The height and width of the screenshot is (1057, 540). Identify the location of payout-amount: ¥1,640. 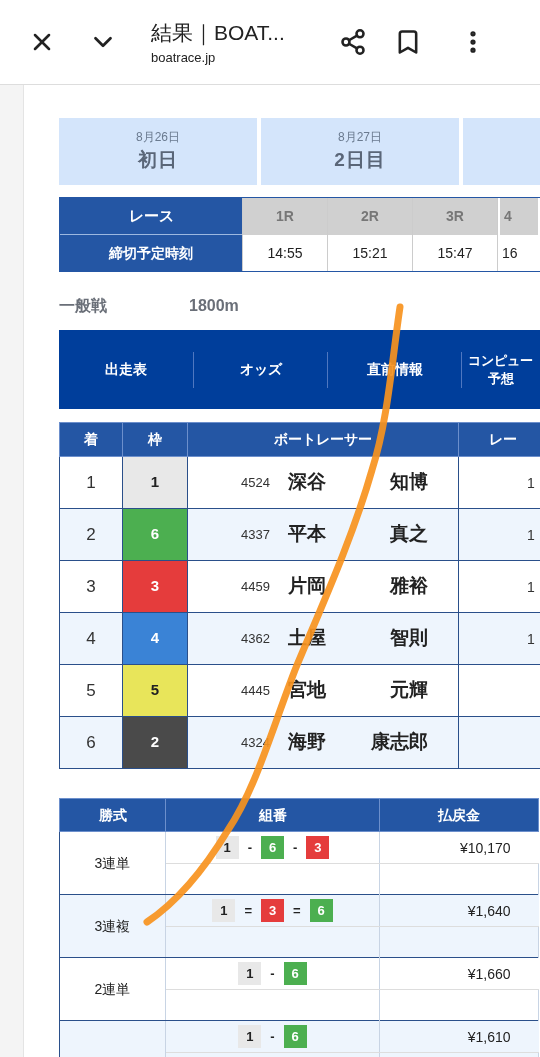
(489, 910).